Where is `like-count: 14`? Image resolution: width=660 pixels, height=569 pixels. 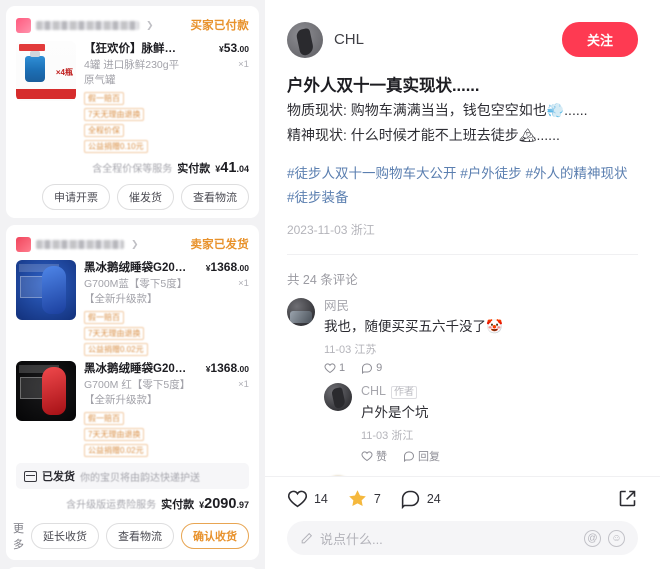 like-count: 14 is located at coordinates (320, 498).